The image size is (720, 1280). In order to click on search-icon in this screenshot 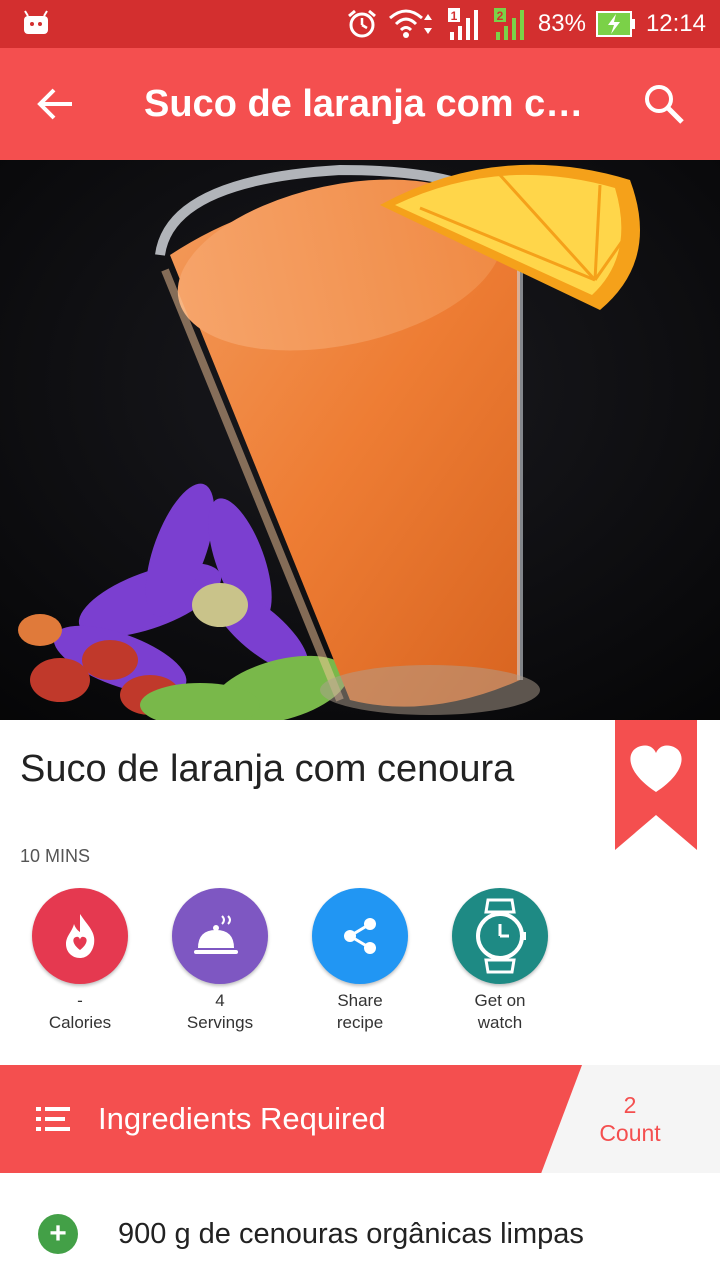, I will do `click(664, 104)`.